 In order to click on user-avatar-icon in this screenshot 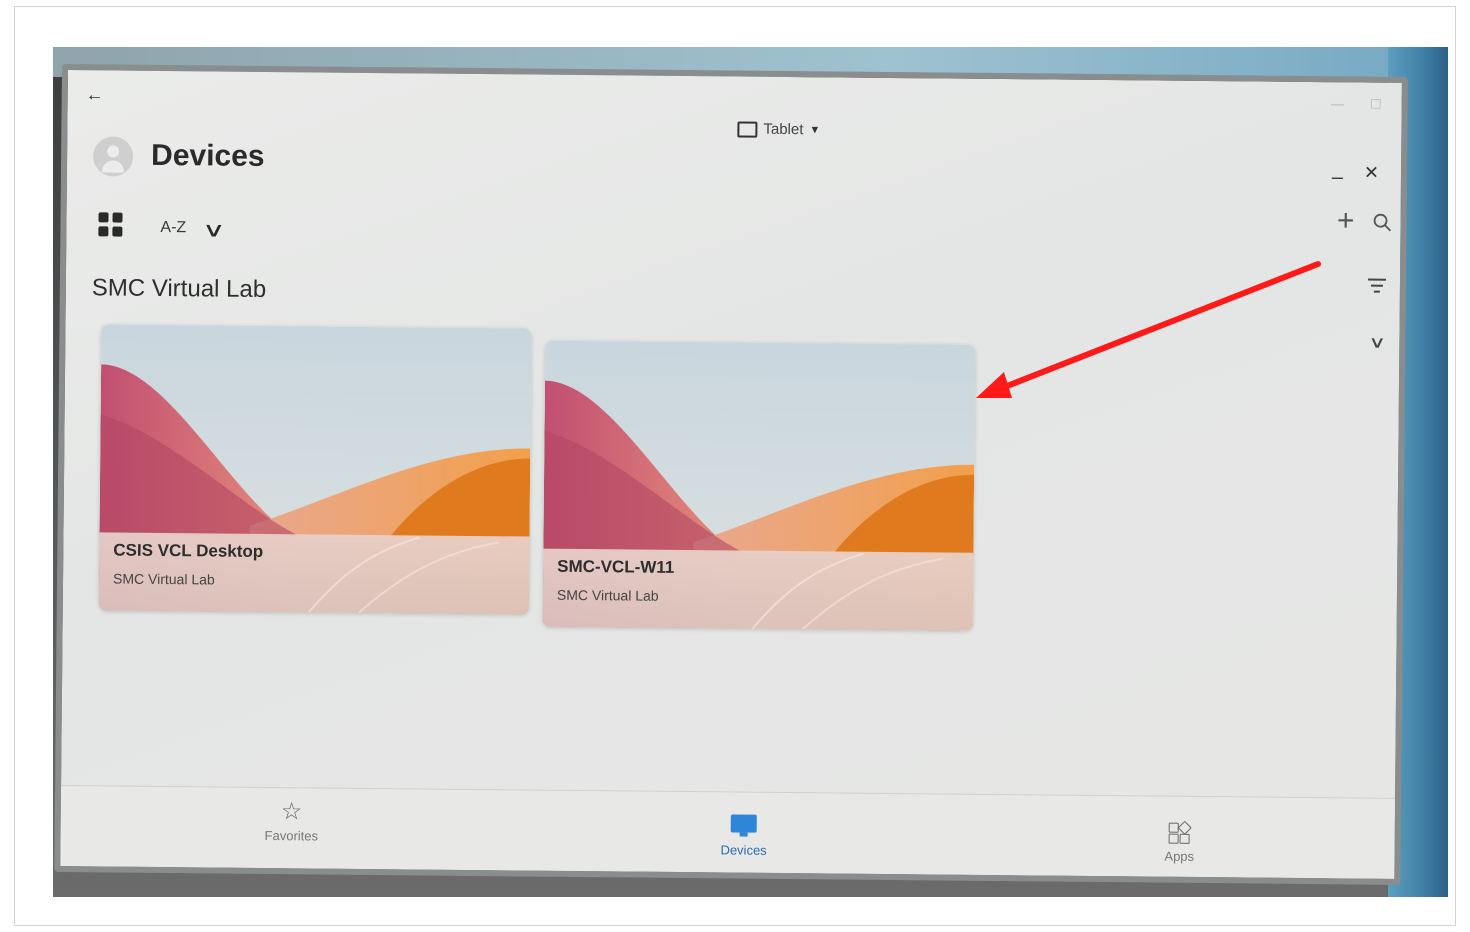, I will do `click(113, 156)`.